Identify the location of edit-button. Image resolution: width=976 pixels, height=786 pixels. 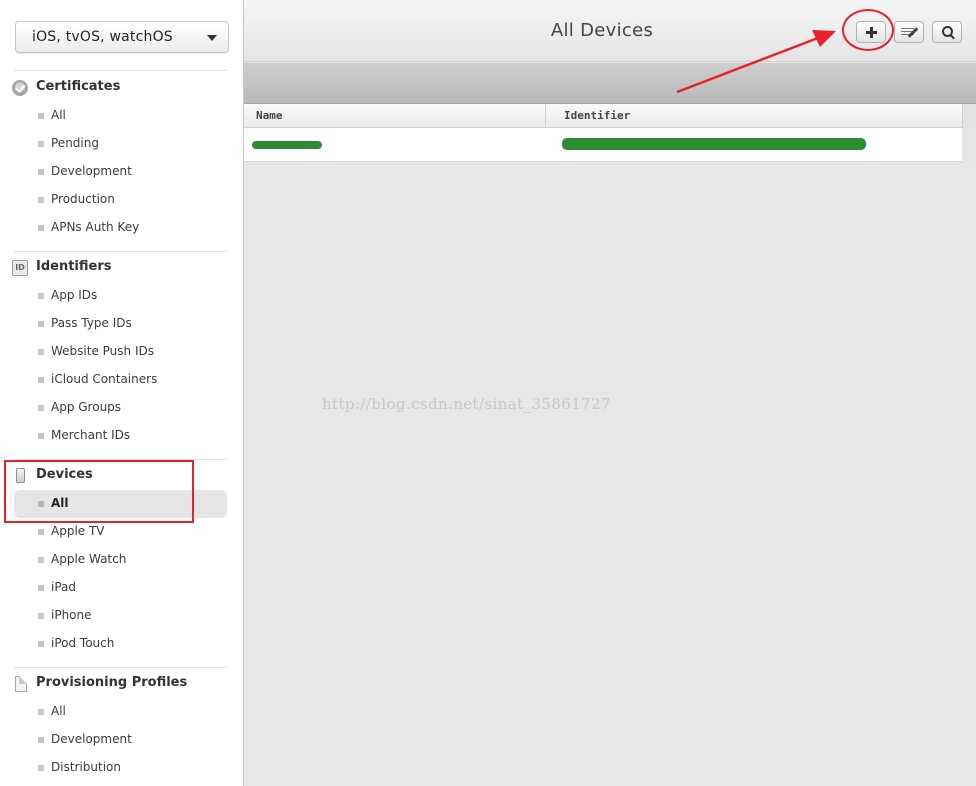
(909, 32).